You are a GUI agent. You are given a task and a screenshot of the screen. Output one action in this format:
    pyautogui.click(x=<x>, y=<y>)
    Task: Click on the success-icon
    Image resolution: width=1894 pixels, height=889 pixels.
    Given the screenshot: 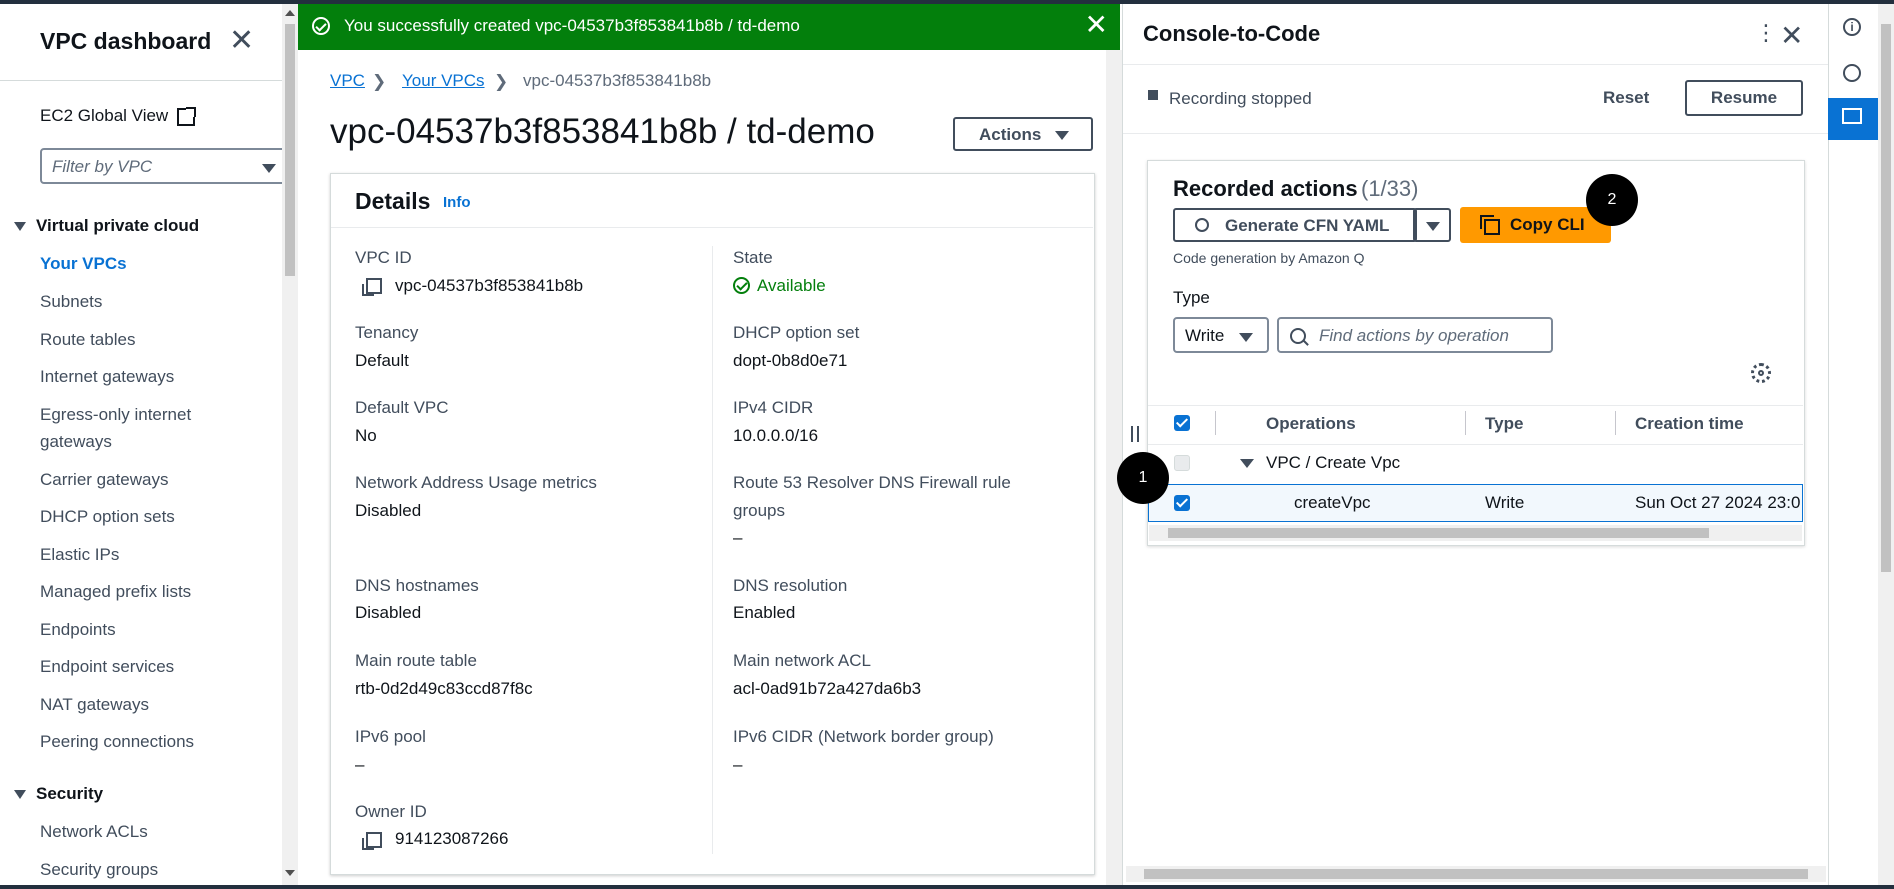 What is the action you would take?
    pyautogui.click(x=321, y=26)
    